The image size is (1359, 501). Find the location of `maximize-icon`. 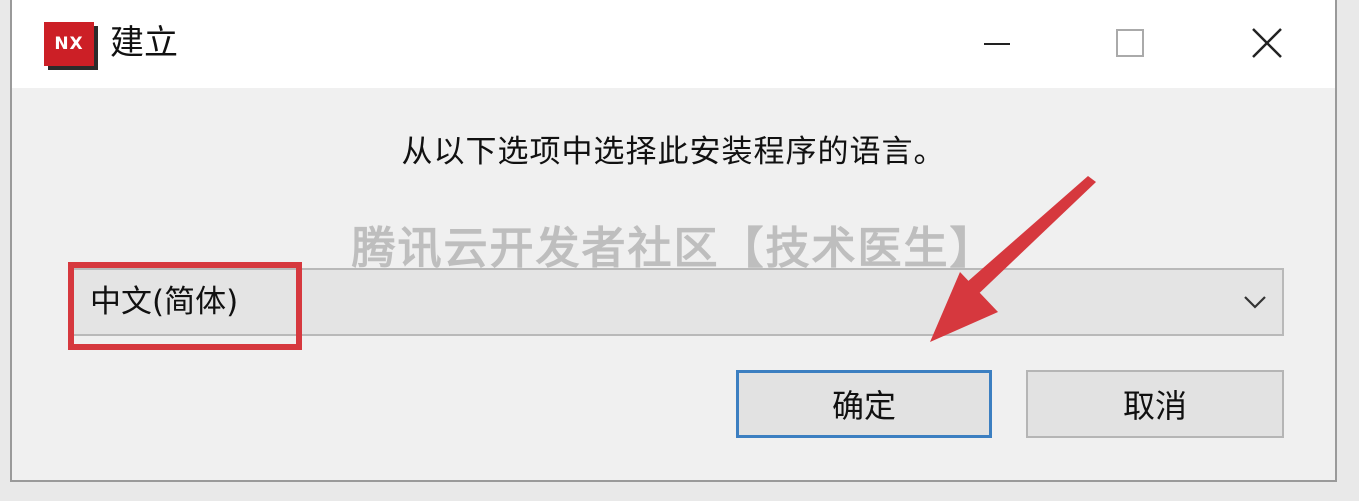

maximize-icon is located at coordinates (1130, 43).